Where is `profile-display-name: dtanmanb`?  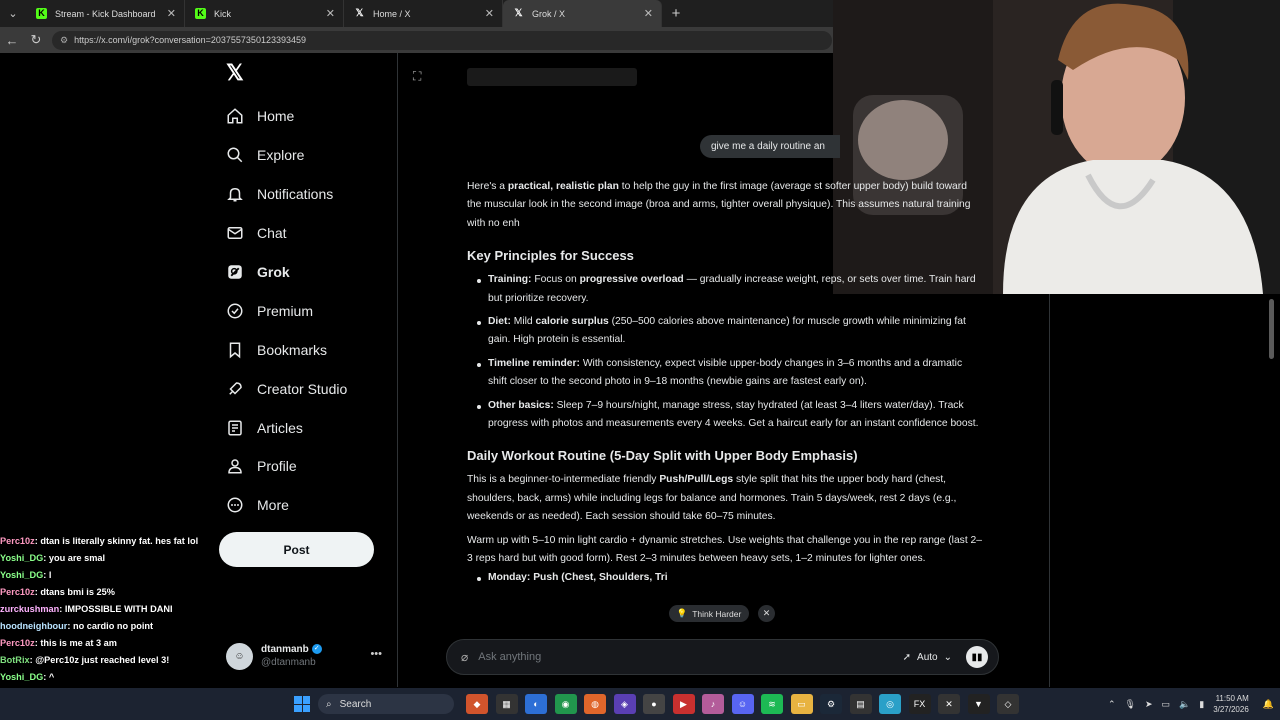
profile-display-name: dtanmanb is located at coordinates (285, 649).